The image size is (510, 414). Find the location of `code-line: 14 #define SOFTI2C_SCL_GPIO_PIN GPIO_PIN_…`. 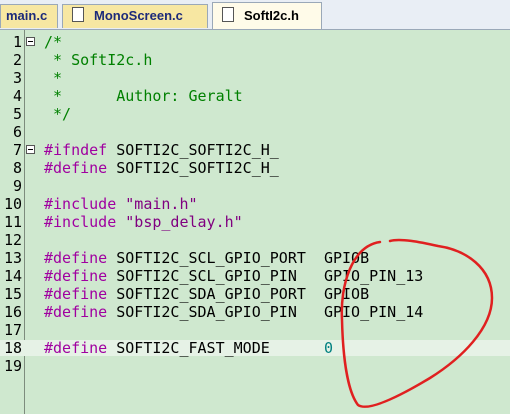

code-line: 14 #define SOFTI2C_SCL_GPIO_PIN GPIO_PIN_… is located at coordinates (255, 276).